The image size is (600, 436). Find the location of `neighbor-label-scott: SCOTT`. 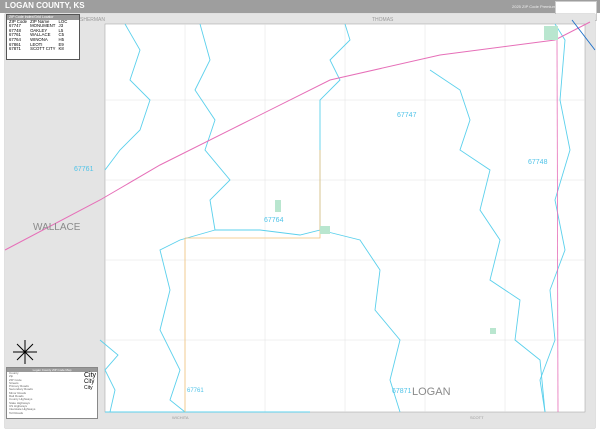

neighbor-label-scott: SCOTT is located at coordinates (477, 417).